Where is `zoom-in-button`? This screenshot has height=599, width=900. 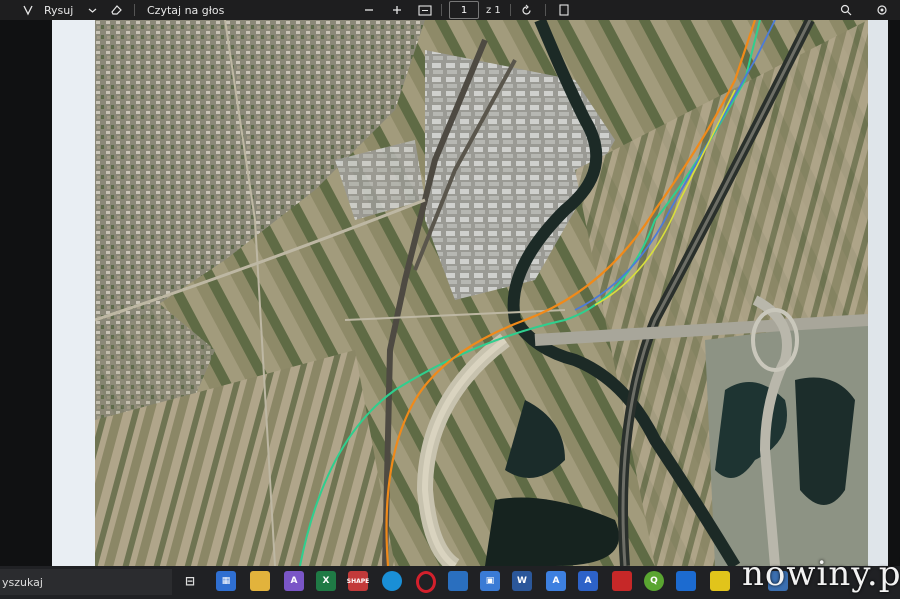
zoom-in-button is located at coordinates (397, 10).